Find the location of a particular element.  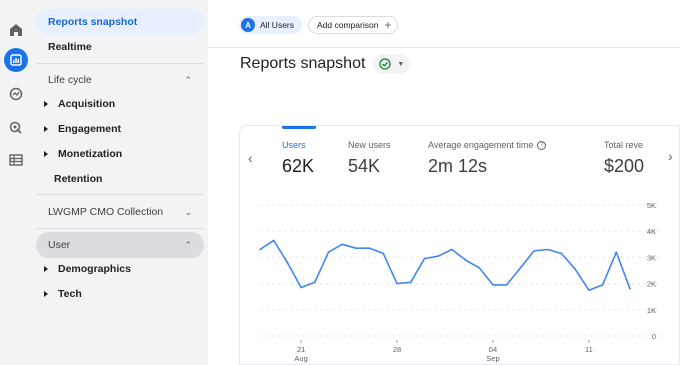

metric-label: Total reve is located at coordinates (624, 145).